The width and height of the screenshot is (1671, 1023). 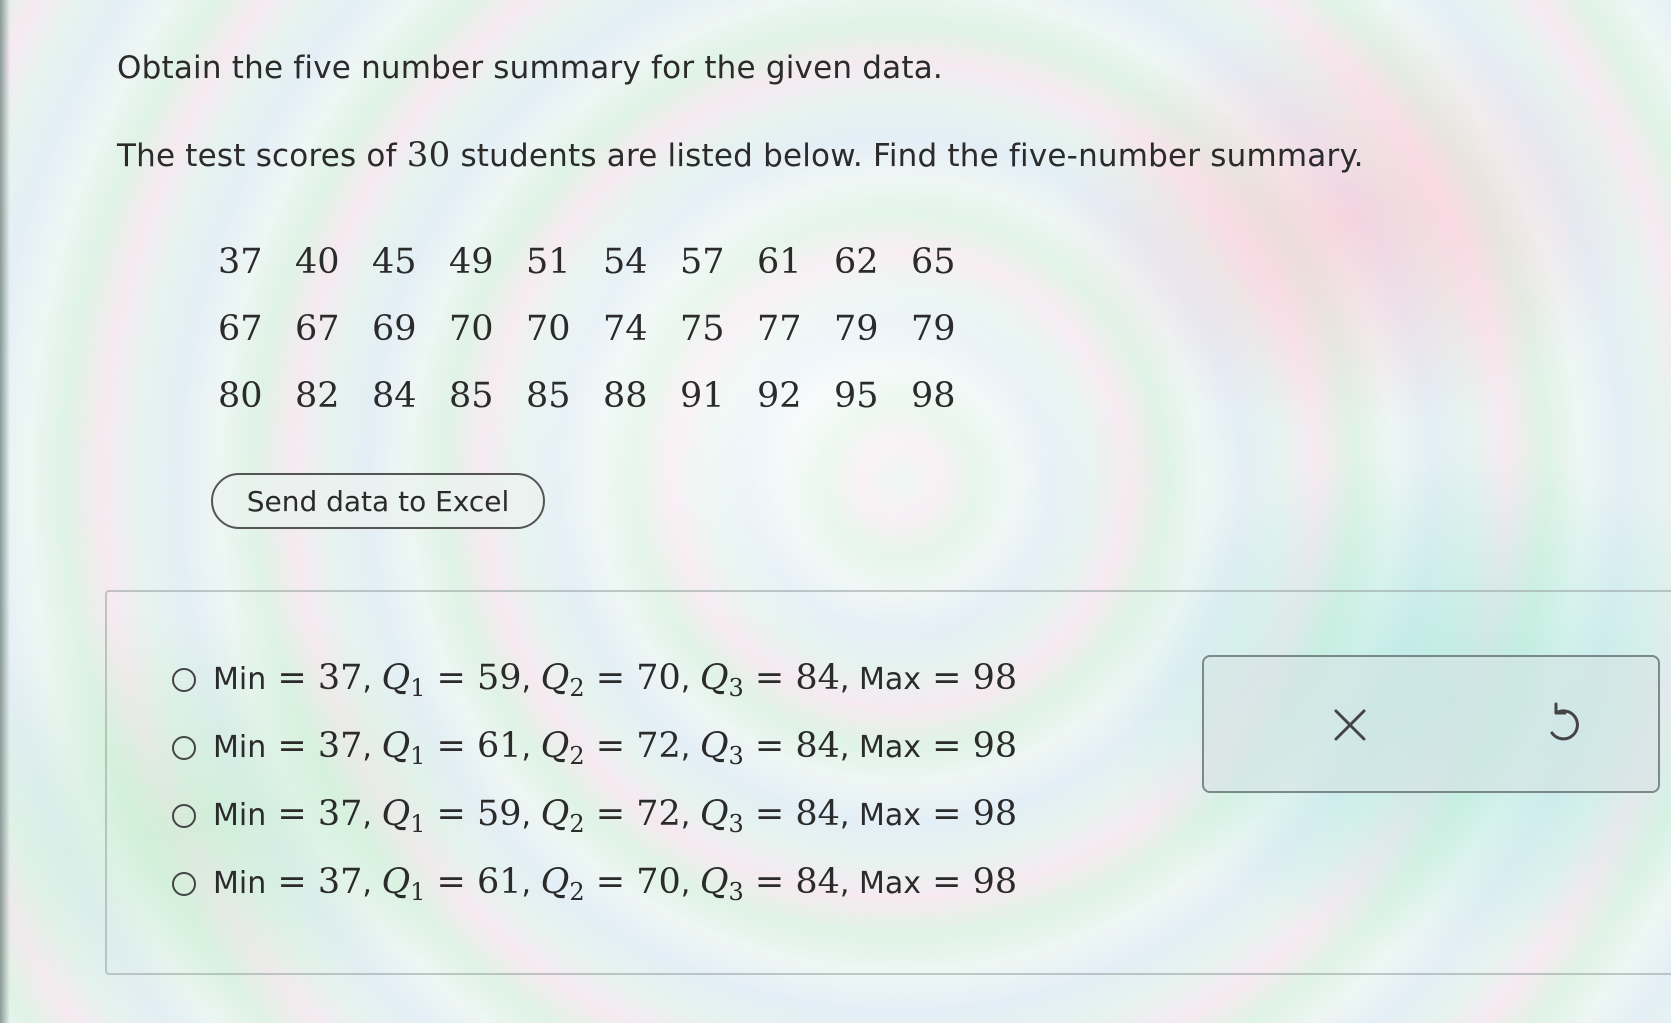 What do you see at coordinates (856, 395) in the screenshot?
I see `score-cell: 95` at bounding box center [856, 395].